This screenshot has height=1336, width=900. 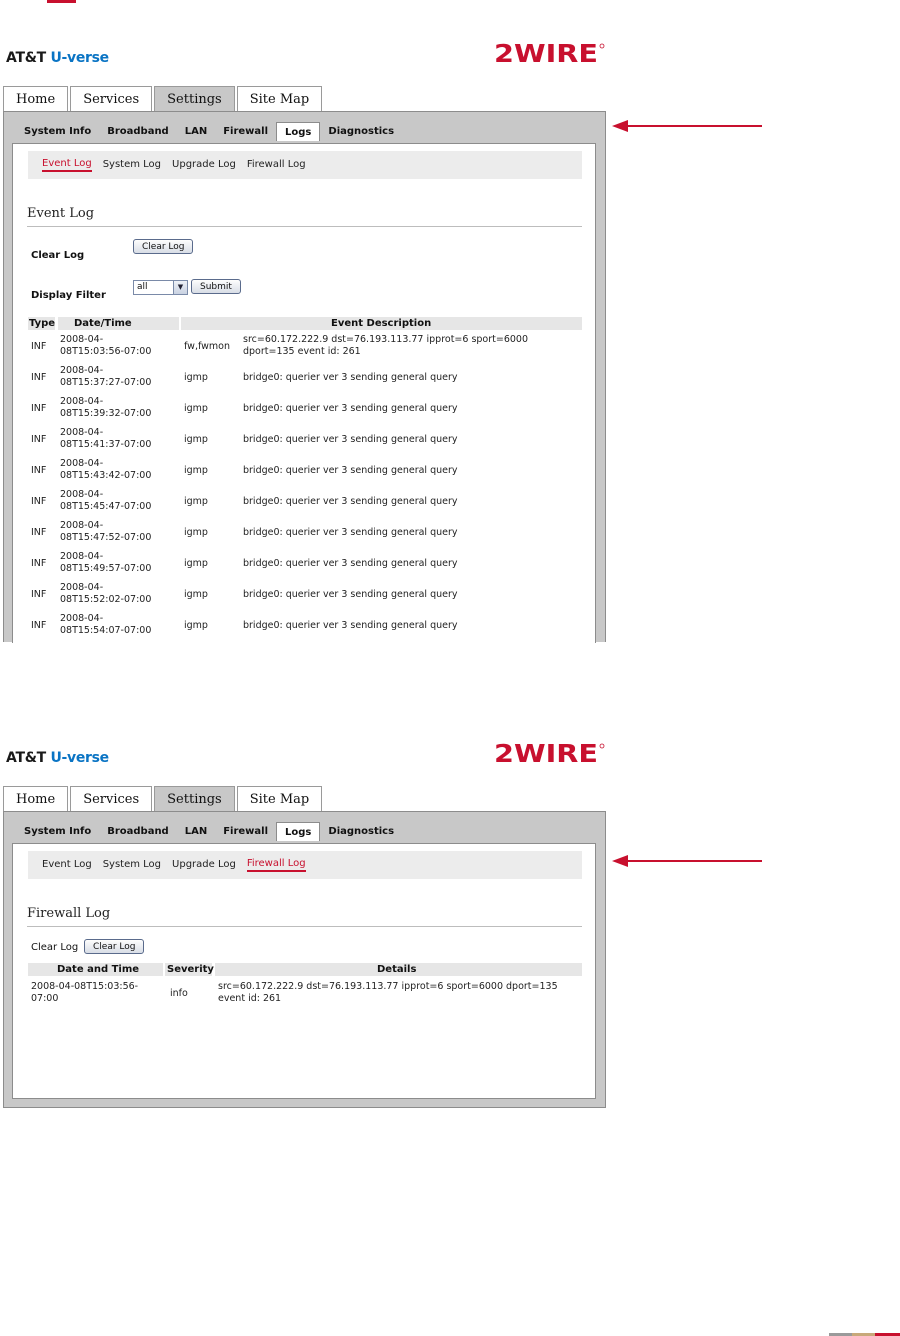 What do you see at coordinates (61, 1) in the screenshot?
I see `top-red-mark` at bounding box center [61, 1].